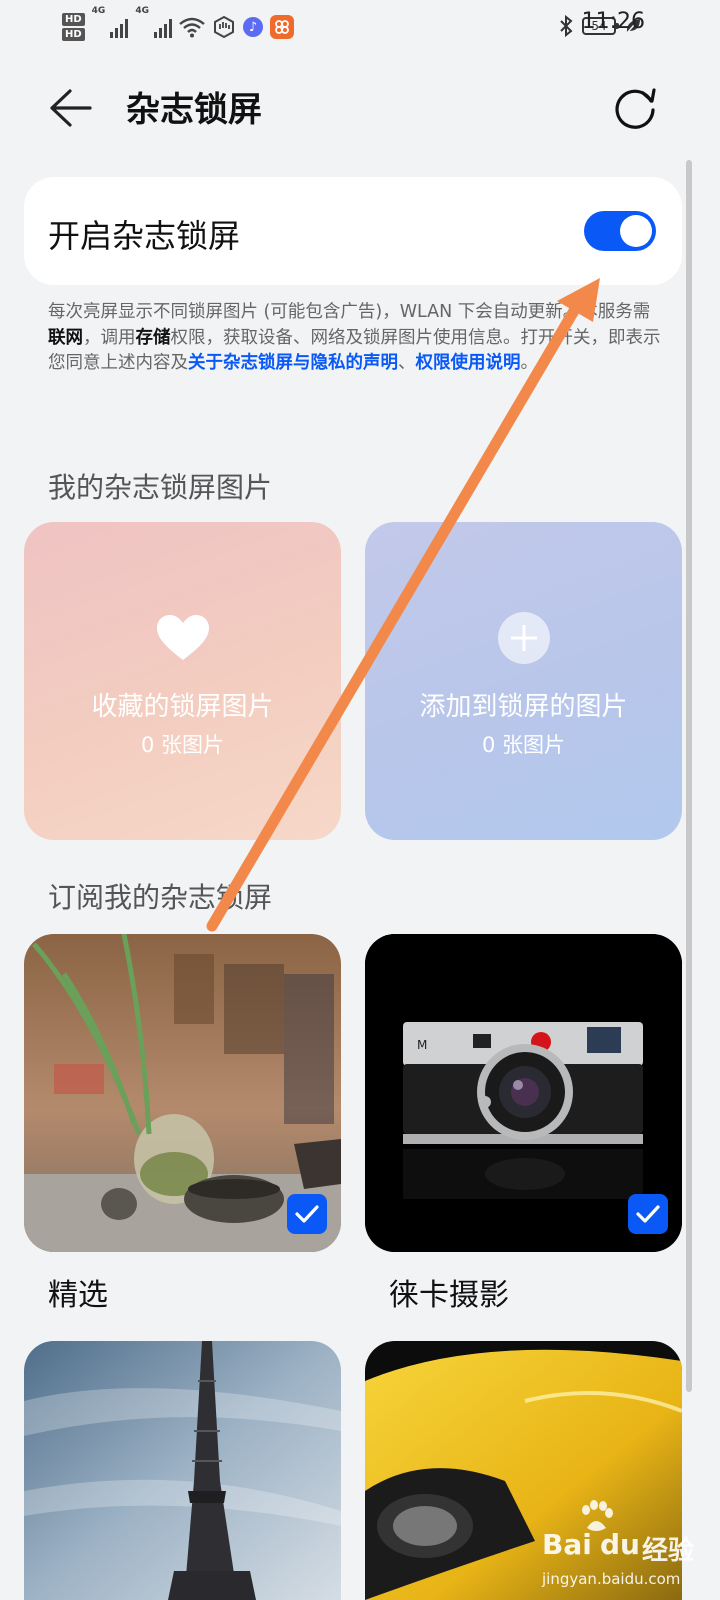 This screenshot has height=1600, width=720. What do you see at coordinates (668, 1551) in the screenshot?
I see `watermark-brand-2: 经验` at bounding box center [668, 1551].